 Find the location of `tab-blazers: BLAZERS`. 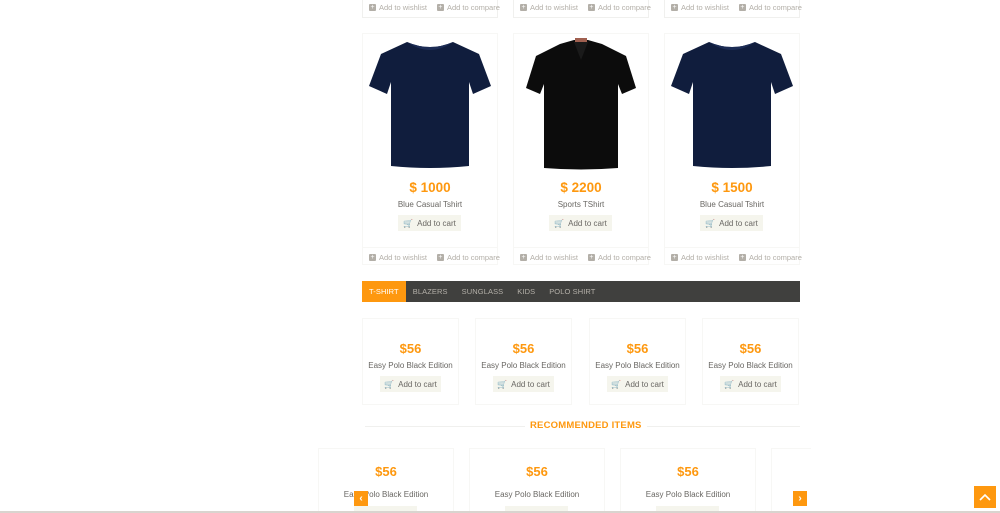

tab-blazers: BLAZERS is located at coordinates (430, 291).